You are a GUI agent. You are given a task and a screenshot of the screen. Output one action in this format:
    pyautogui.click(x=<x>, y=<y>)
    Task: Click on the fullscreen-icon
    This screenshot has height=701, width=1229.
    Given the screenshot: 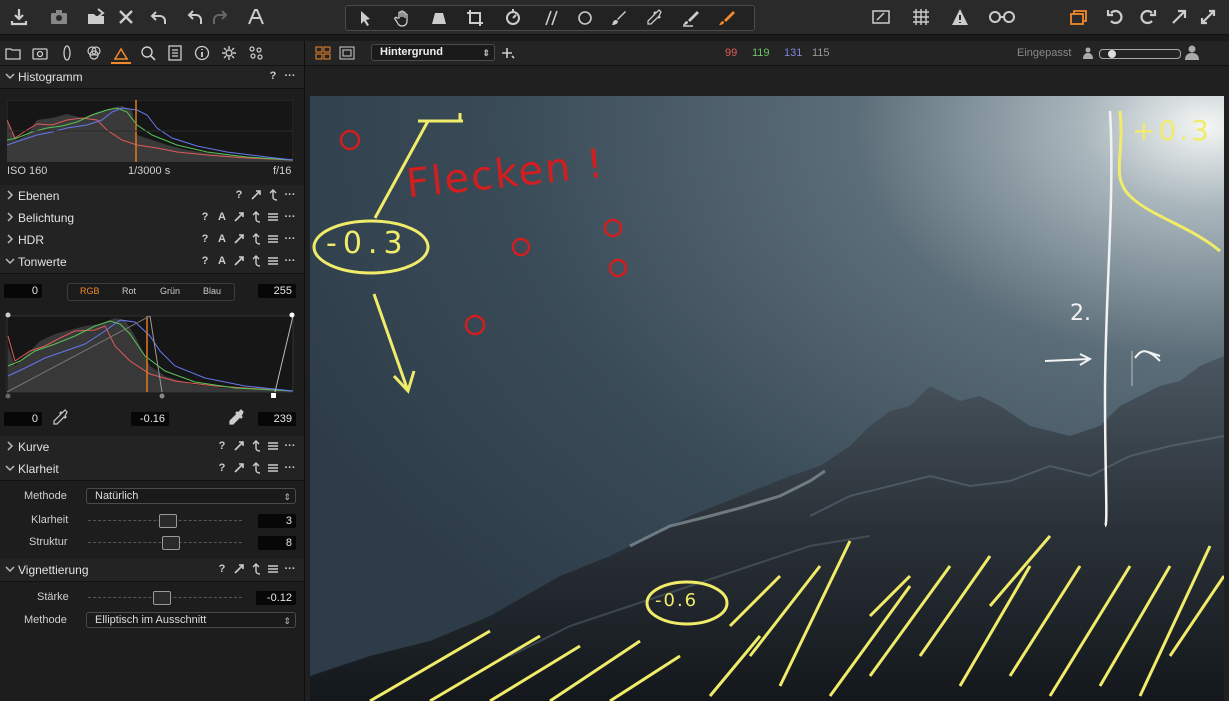 What is the action you would take?
    pyautogui.click(x=1179, y=17)
    